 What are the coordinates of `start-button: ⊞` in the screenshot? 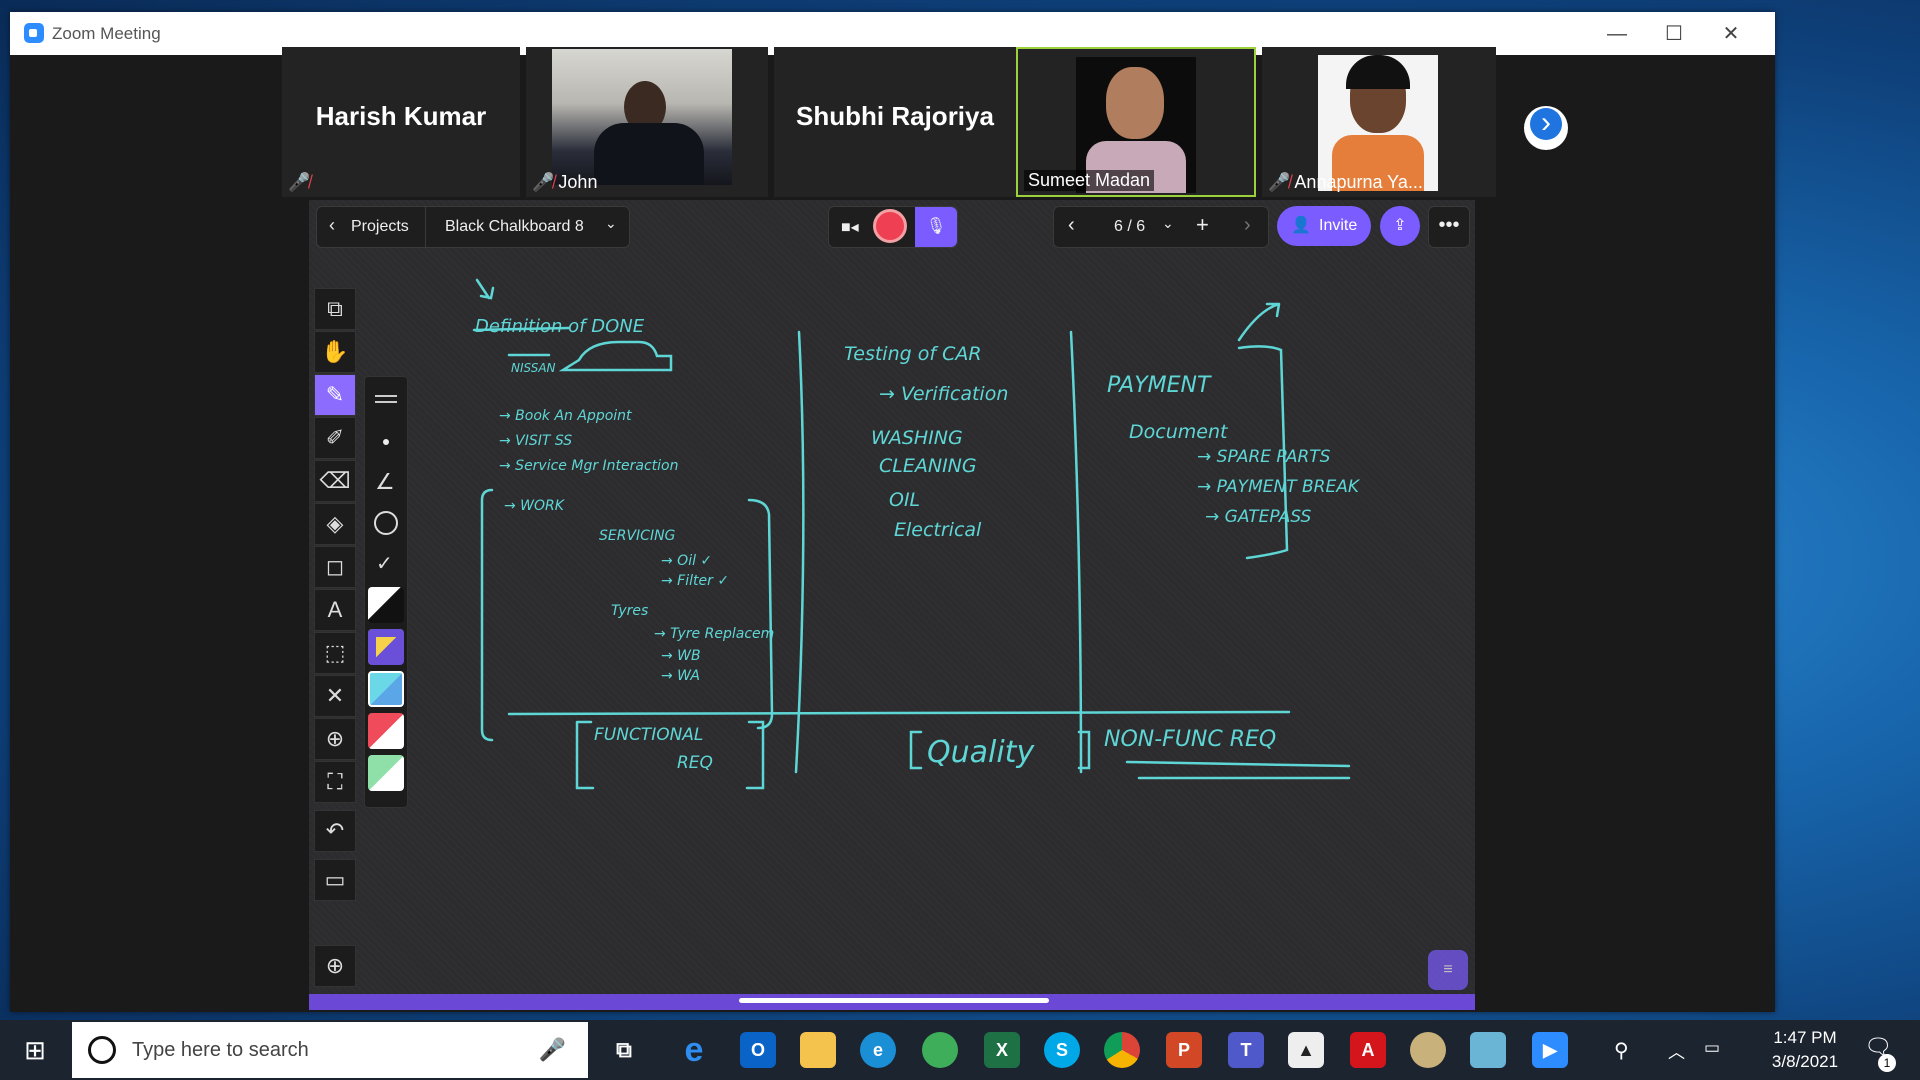 It's located at (35, 1050).